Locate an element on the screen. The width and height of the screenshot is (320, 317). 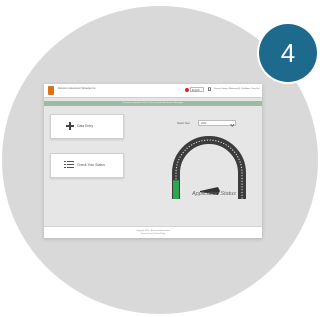
plus-icon is located at coordinates (70, 126).